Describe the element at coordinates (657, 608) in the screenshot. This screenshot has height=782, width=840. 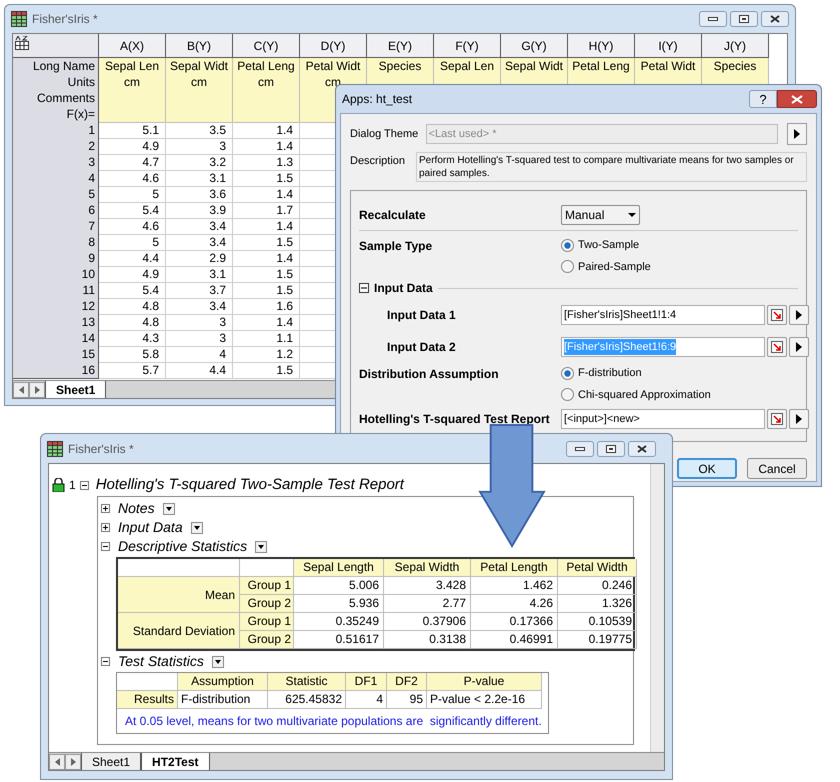
I see `vertical-scrollbar` at that location.